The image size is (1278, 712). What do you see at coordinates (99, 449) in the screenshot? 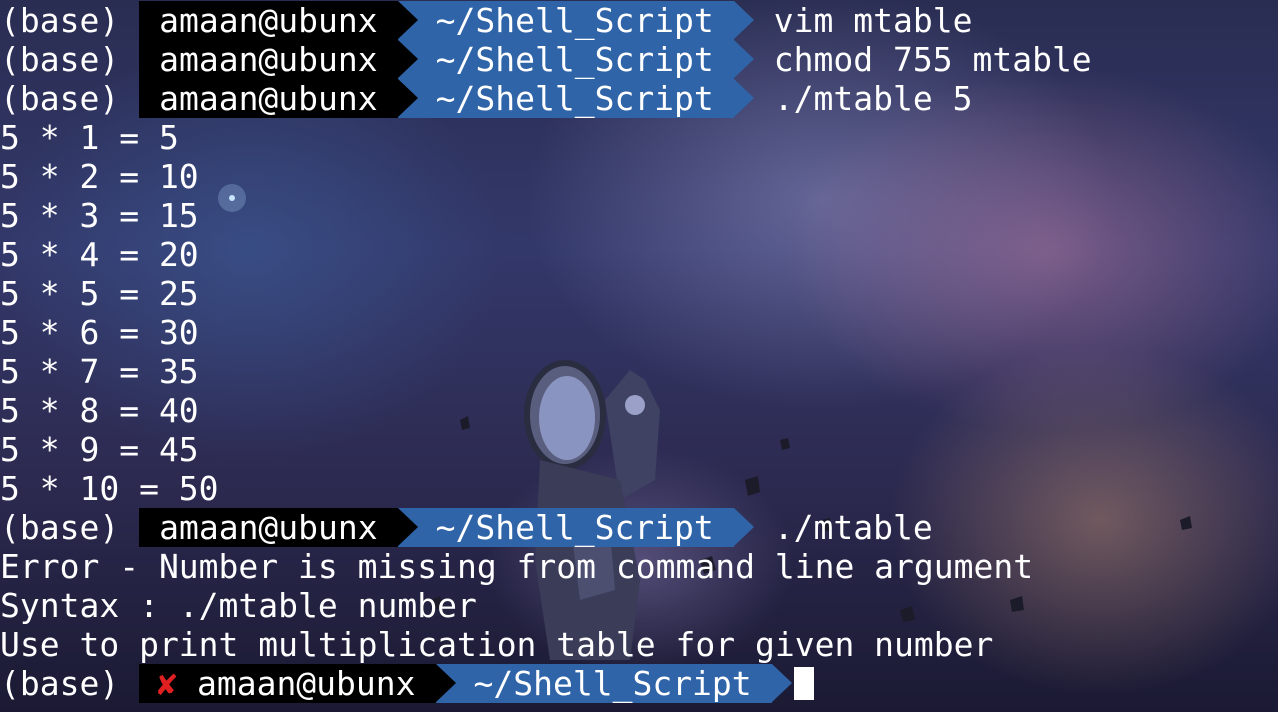
I see `output-line: 5 * 9 = 45` at bounding box center [99, 449].